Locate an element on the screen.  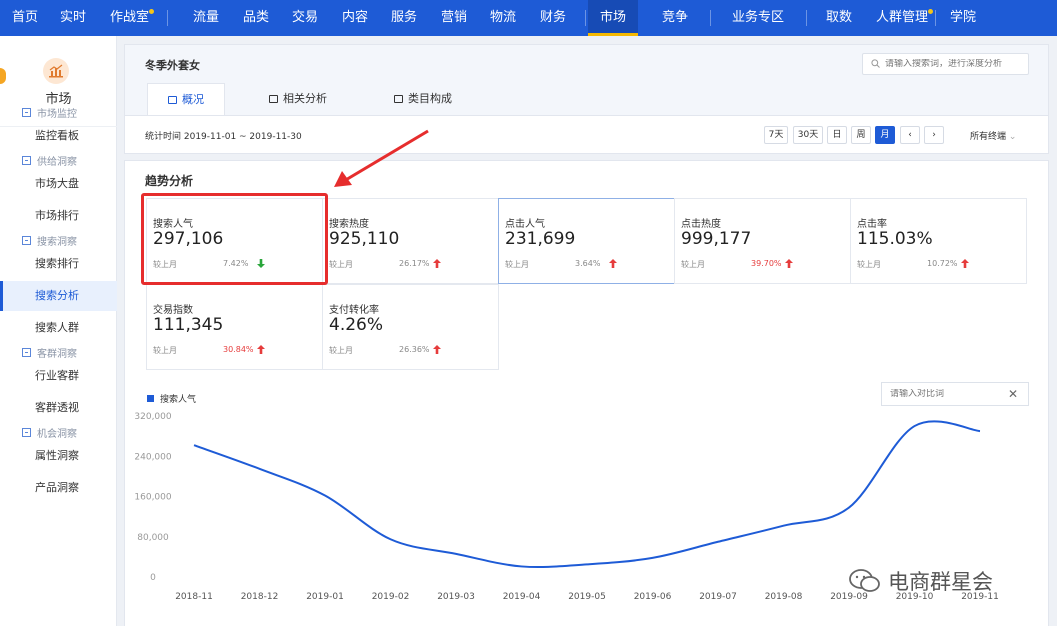
nav-item: 营销 is located at coordinates (454, 18).